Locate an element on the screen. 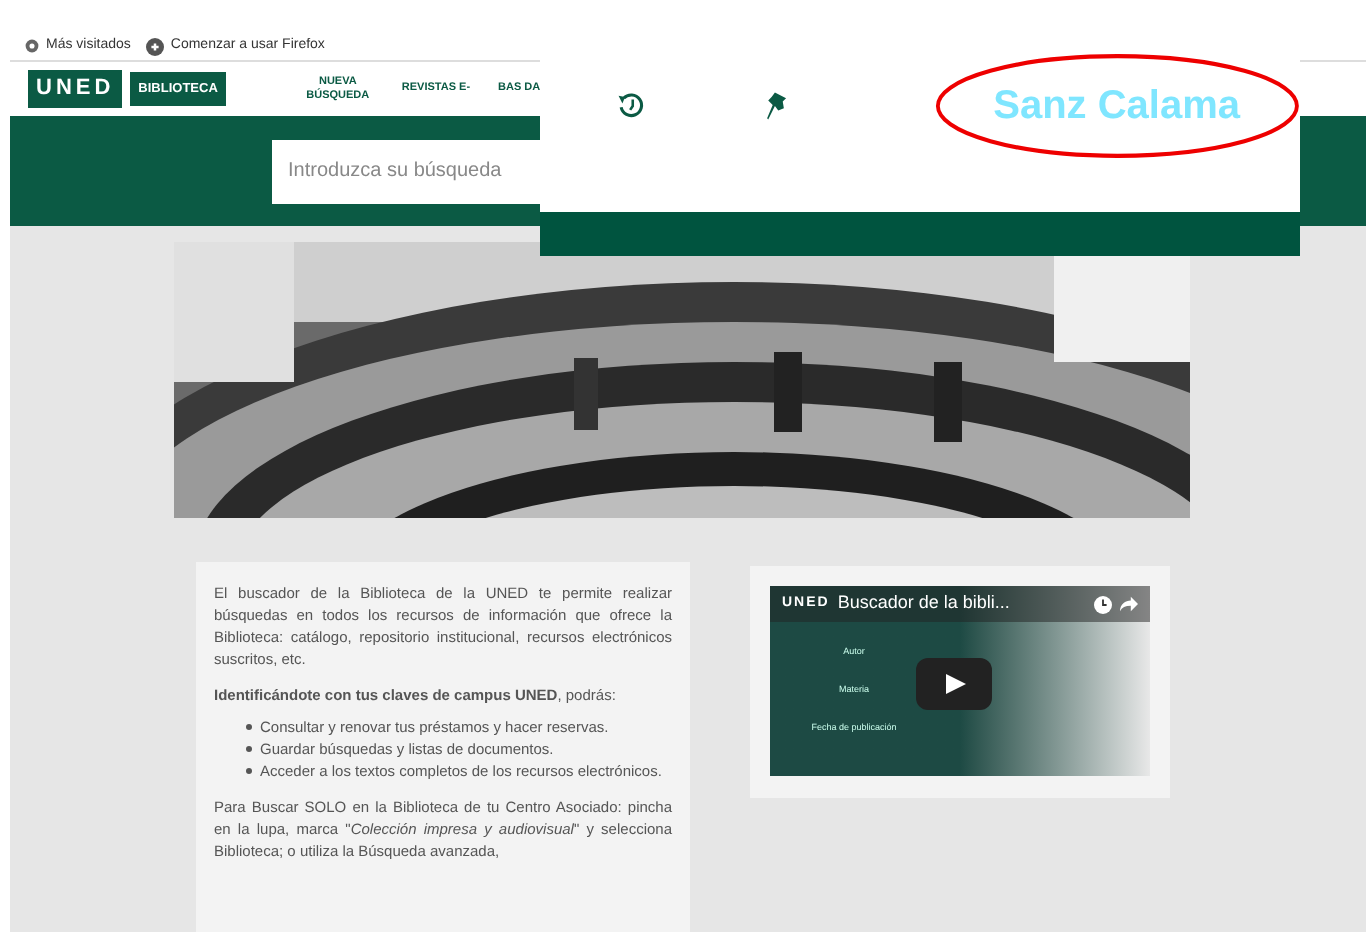 This screenshot has height=932, width=1366. logo-mark: UNED is located at coordinates (75, 89).